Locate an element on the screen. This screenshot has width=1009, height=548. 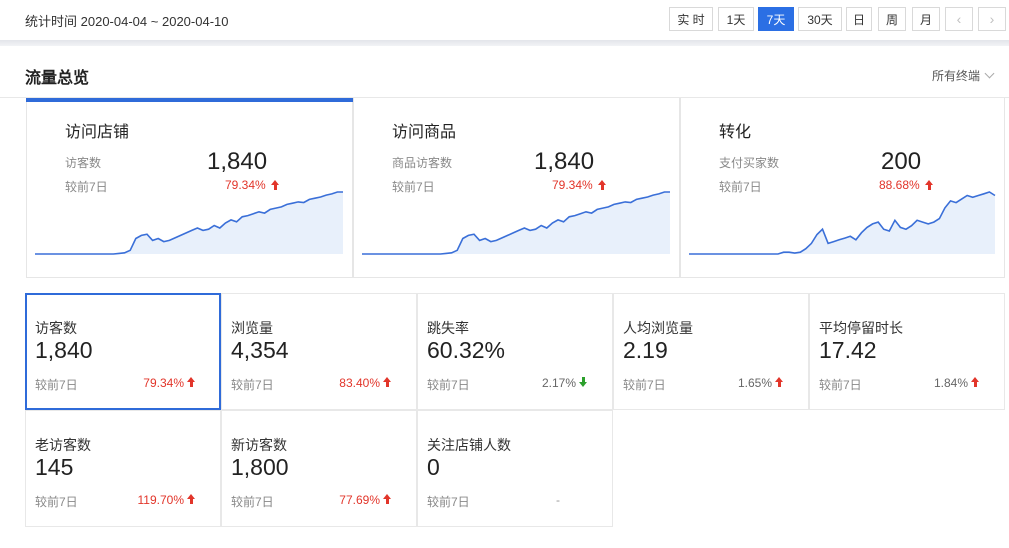
range-button-day: 日 is located at coordinates (859, 19).